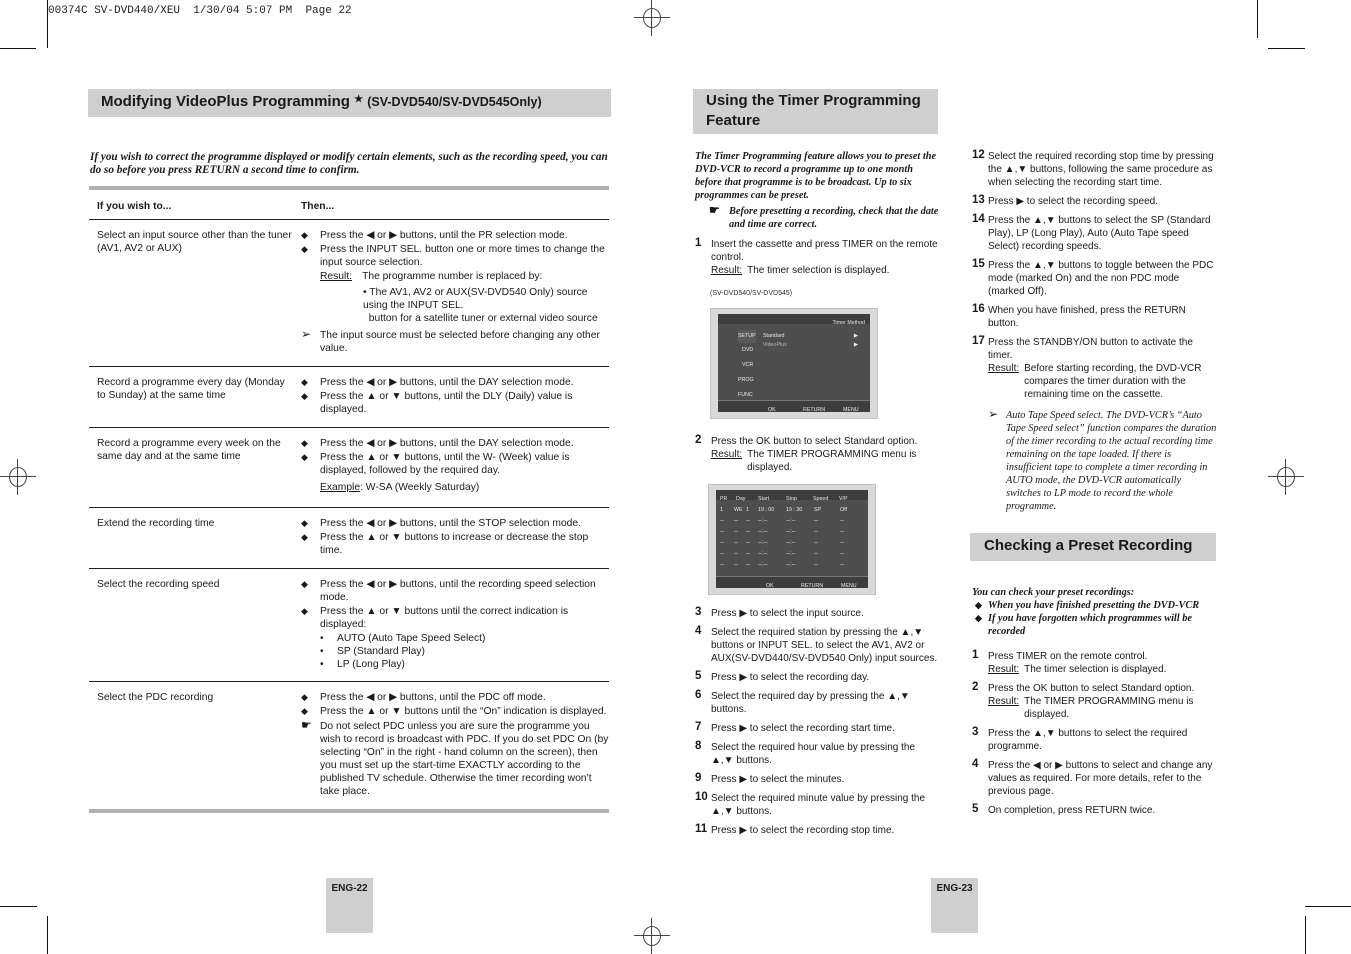 This screenshot has width=1351, height=954. I want to click on registration-mark-right, so click(1286, 477).